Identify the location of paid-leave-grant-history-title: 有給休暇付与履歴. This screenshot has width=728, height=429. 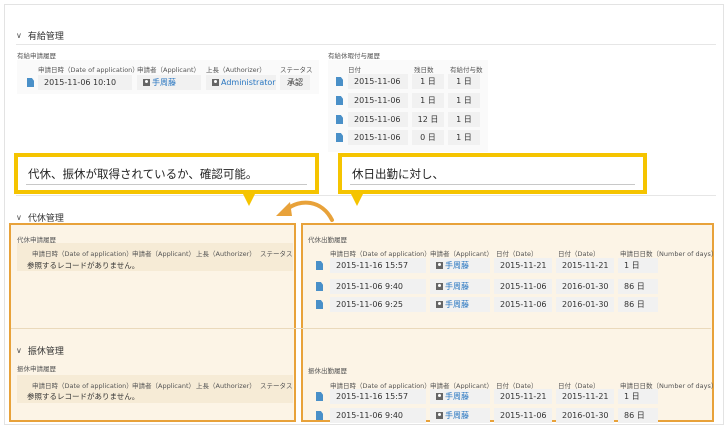
(354, 56).